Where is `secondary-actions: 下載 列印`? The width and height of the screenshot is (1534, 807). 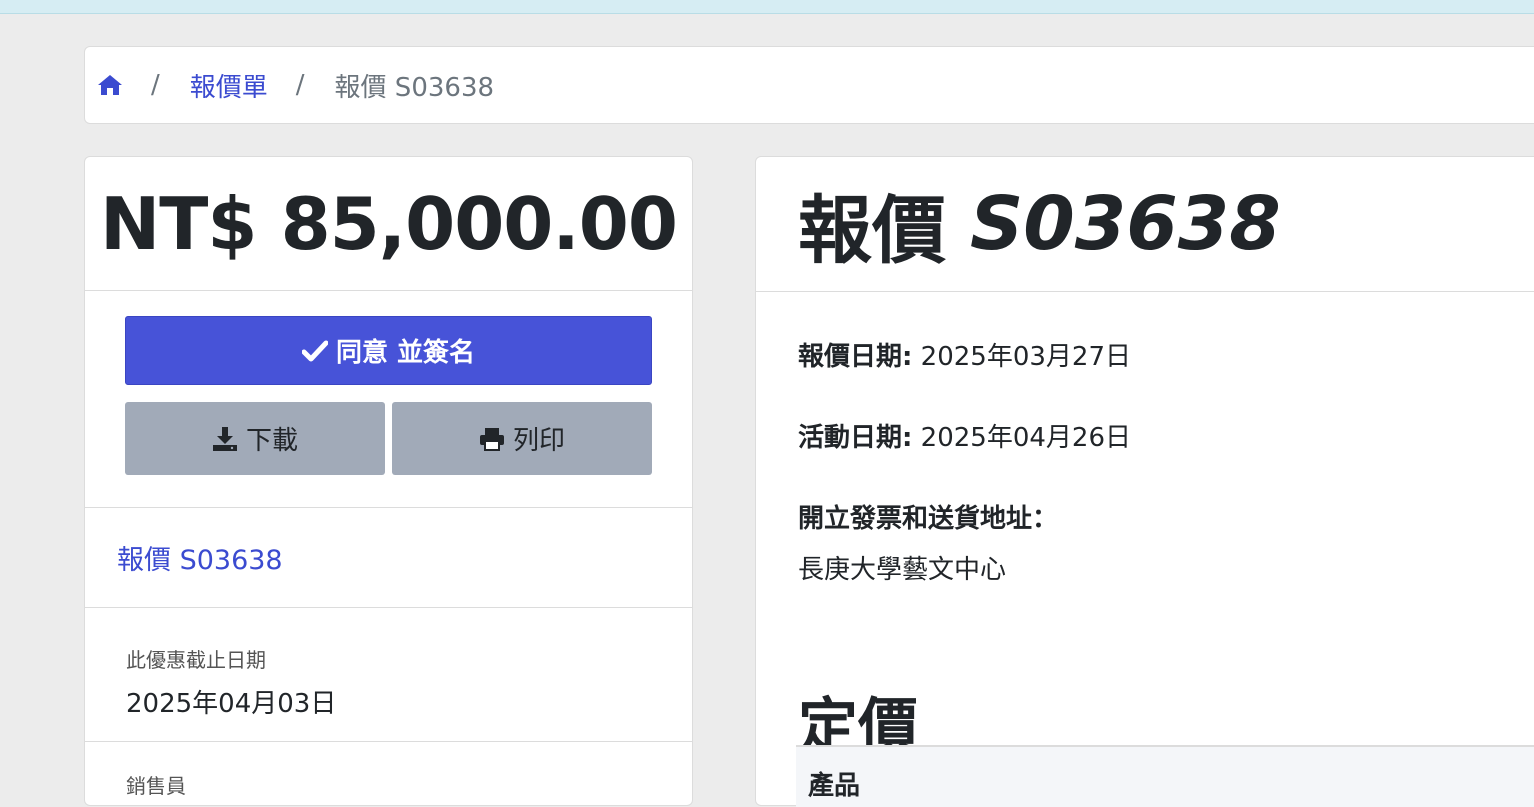
secondary-actions: 下載 列印 is located at coordinates (388, 438).